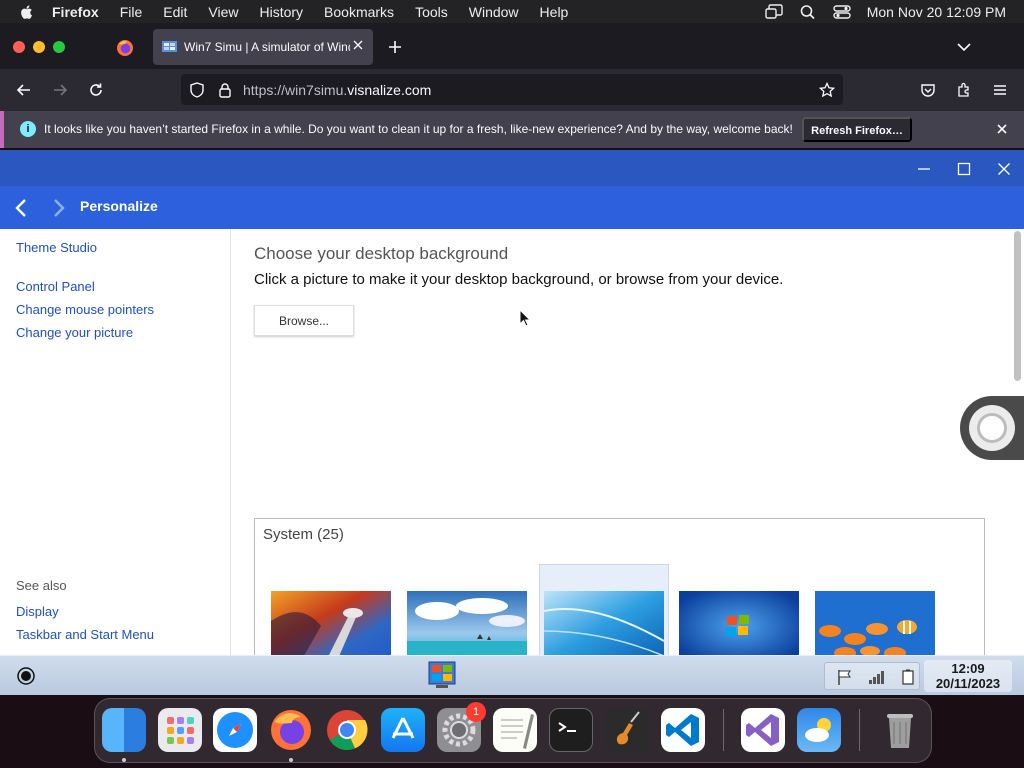 The width and height of the screenshot is (1024, 768). What do you see at coordinates (494, 12) in the screenshot?
I see `menu-window: Window` at bounding box center [494, 12].